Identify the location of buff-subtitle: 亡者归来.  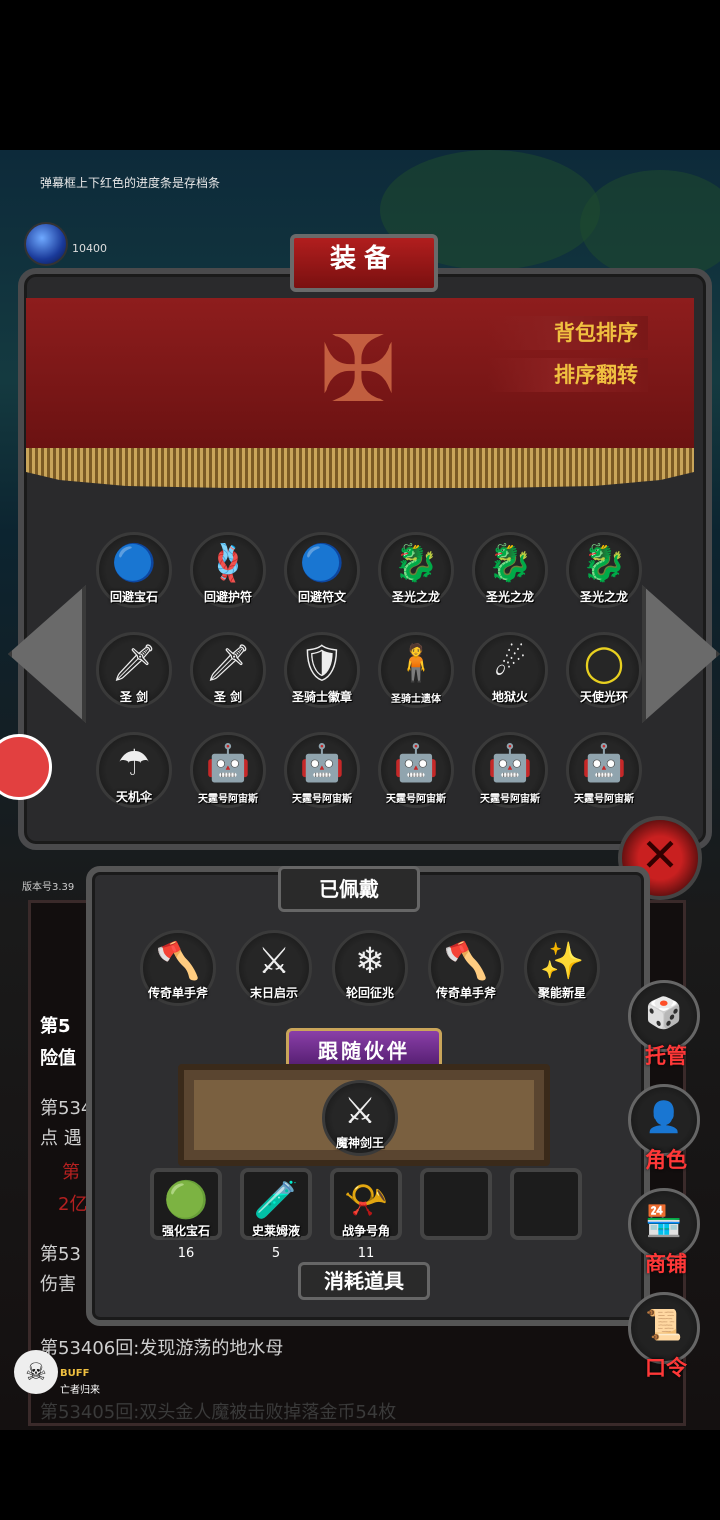
(80, 1390).